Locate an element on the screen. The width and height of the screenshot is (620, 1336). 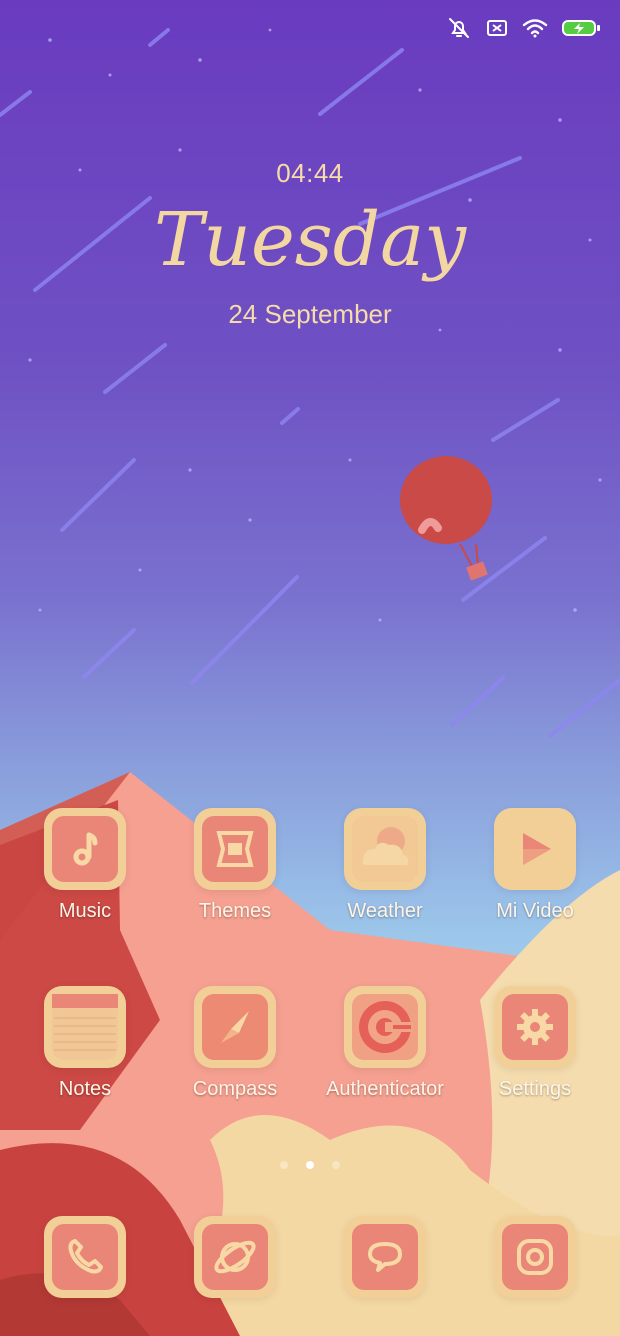
status-bar is located at coordinates (524, 28).